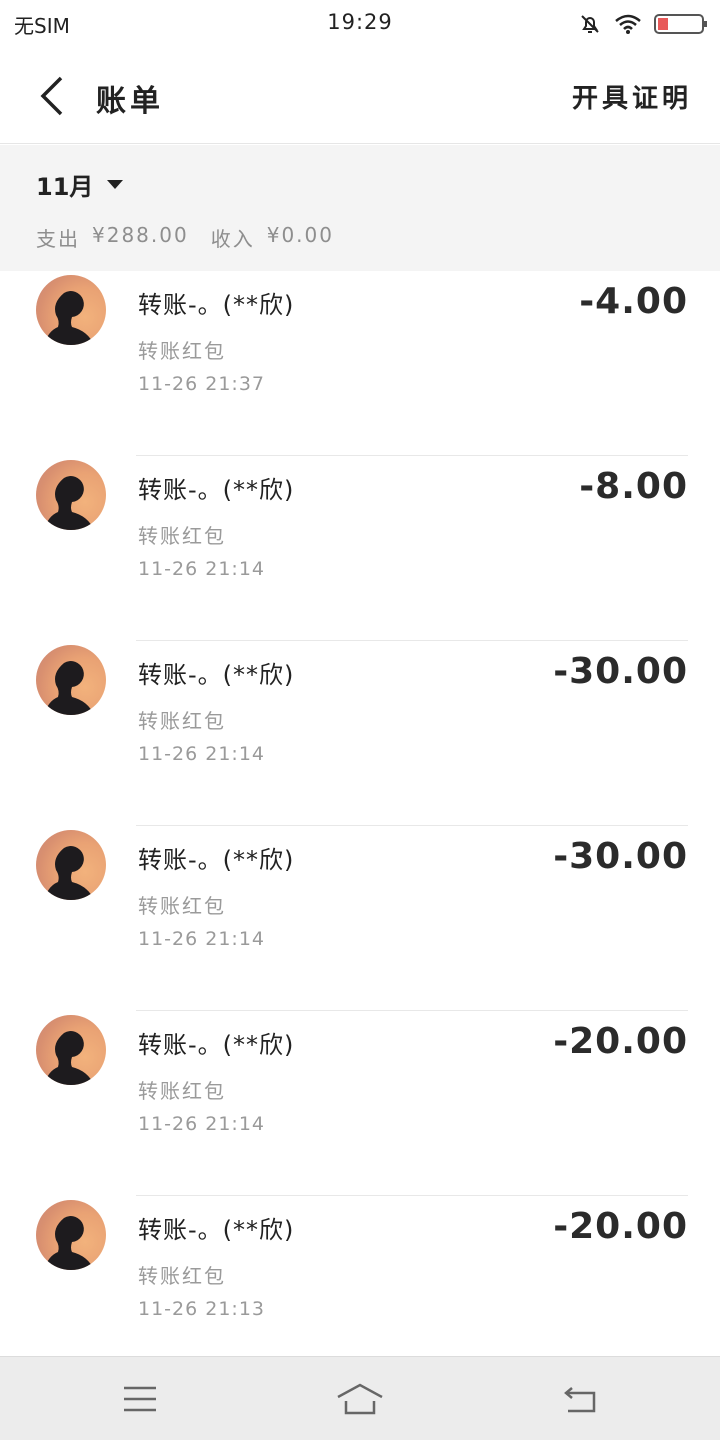 This screenshot has height=1440, width=720. I want to click on issue-certificate-button: 开具证明, so click(632, 96).